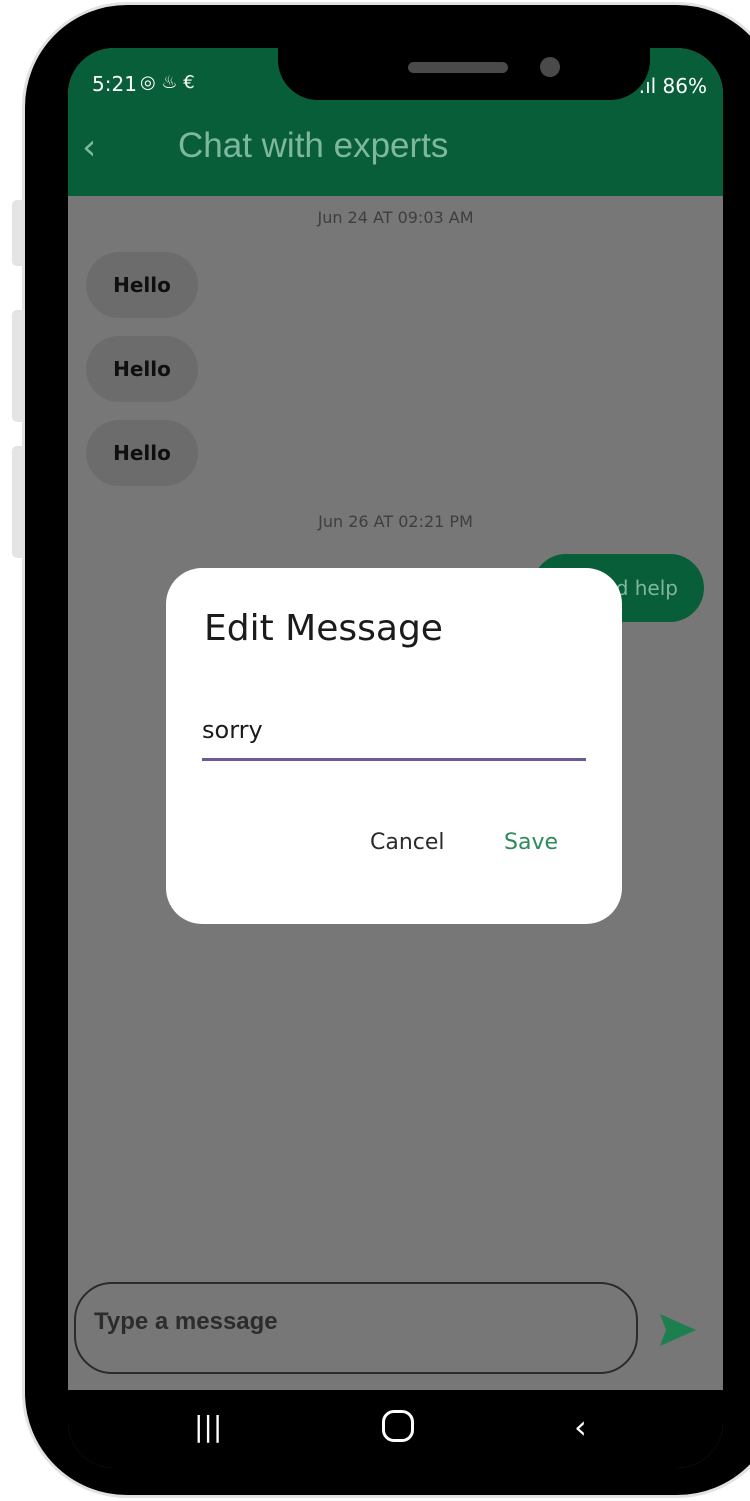  Describe the element at coordinates (531, 842) in the screenshot. I see `save-button: Save` at that location.